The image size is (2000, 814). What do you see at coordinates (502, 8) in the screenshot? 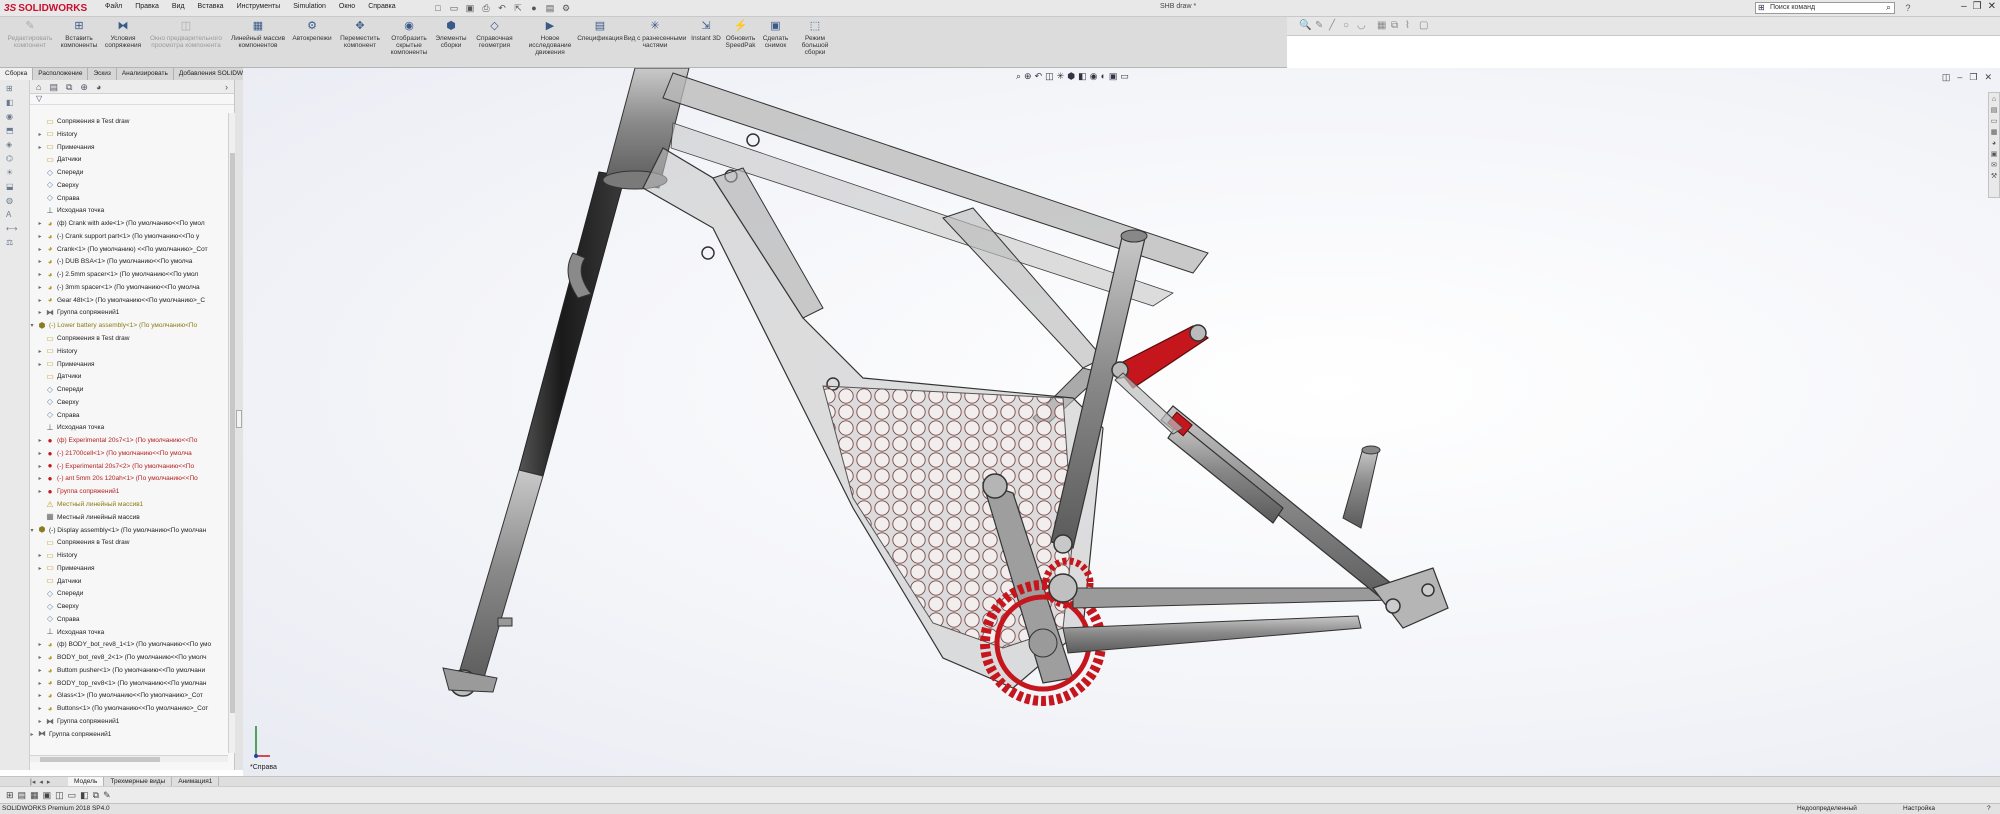
I see `undo-icon: ↶` at bounding box center [502, 8].